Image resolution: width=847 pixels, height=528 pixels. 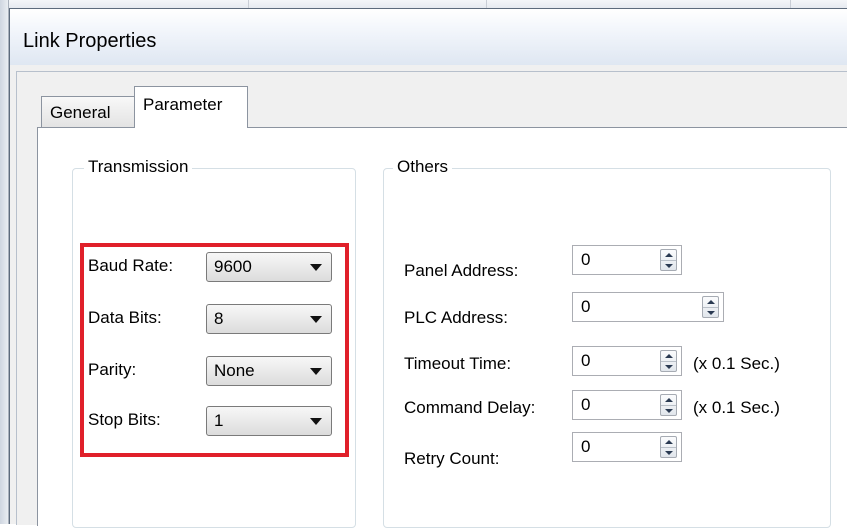 What do you see at coordinates (736, 363) in the screenshot?
I see `timeout-unit-label: (x 0.1 Sec.)` at bounding box center [736, 363].